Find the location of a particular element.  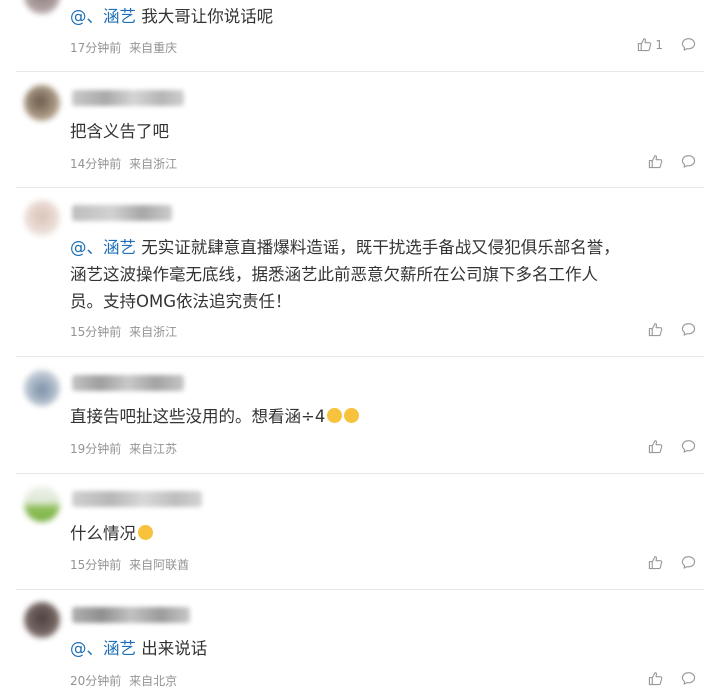

comment-meta: 14分钟前 来自浙江 is located at coordinates (125, 163).